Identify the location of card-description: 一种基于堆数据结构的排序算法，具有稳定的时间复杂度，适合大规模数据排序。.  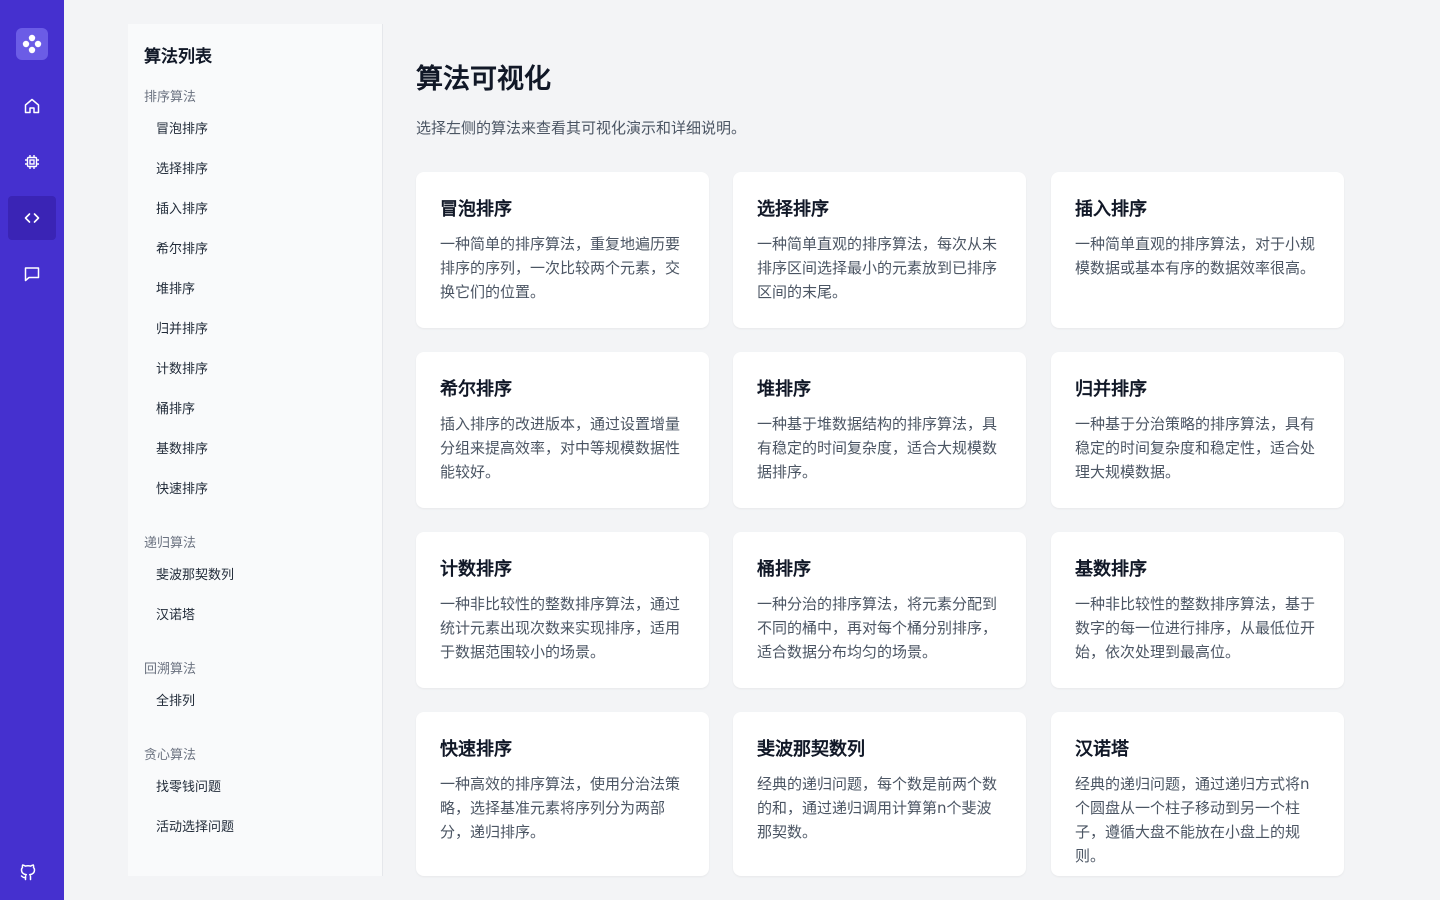
(877, 448).